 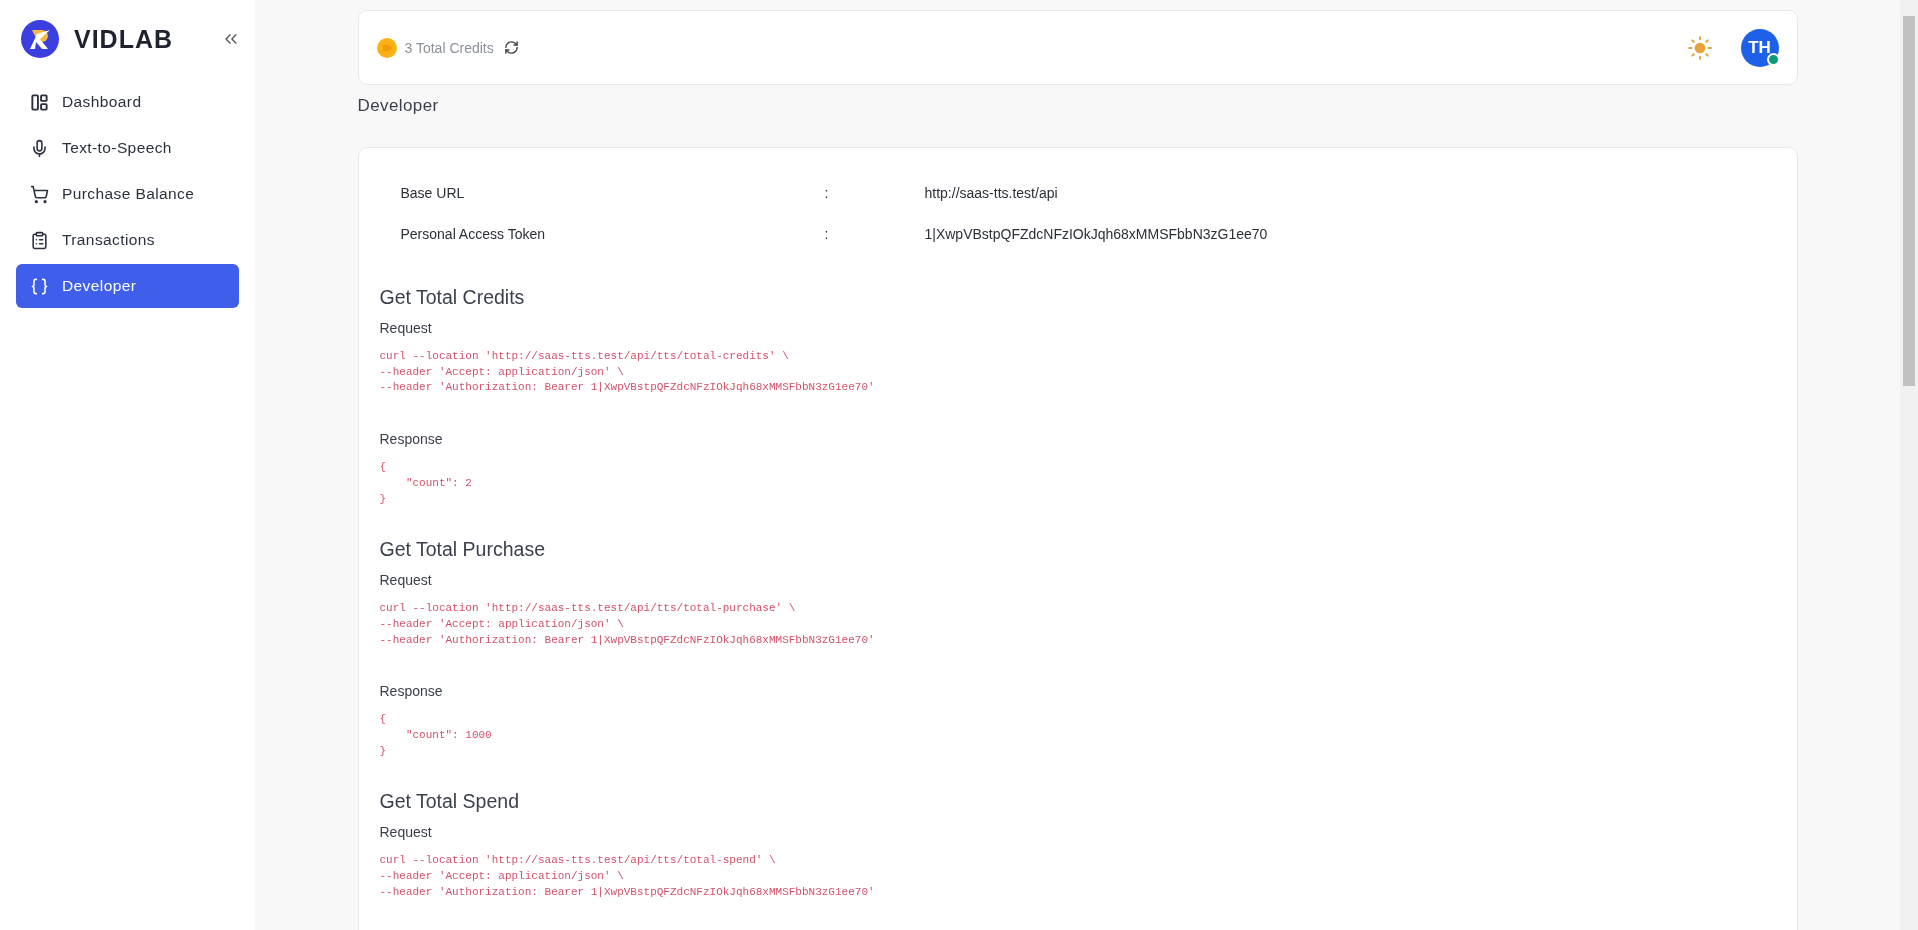 What do you see at coordinates (449, 47) in the screenshot?
I see `credits-count: 3 Total Credits` at bounding box center [449, 47].